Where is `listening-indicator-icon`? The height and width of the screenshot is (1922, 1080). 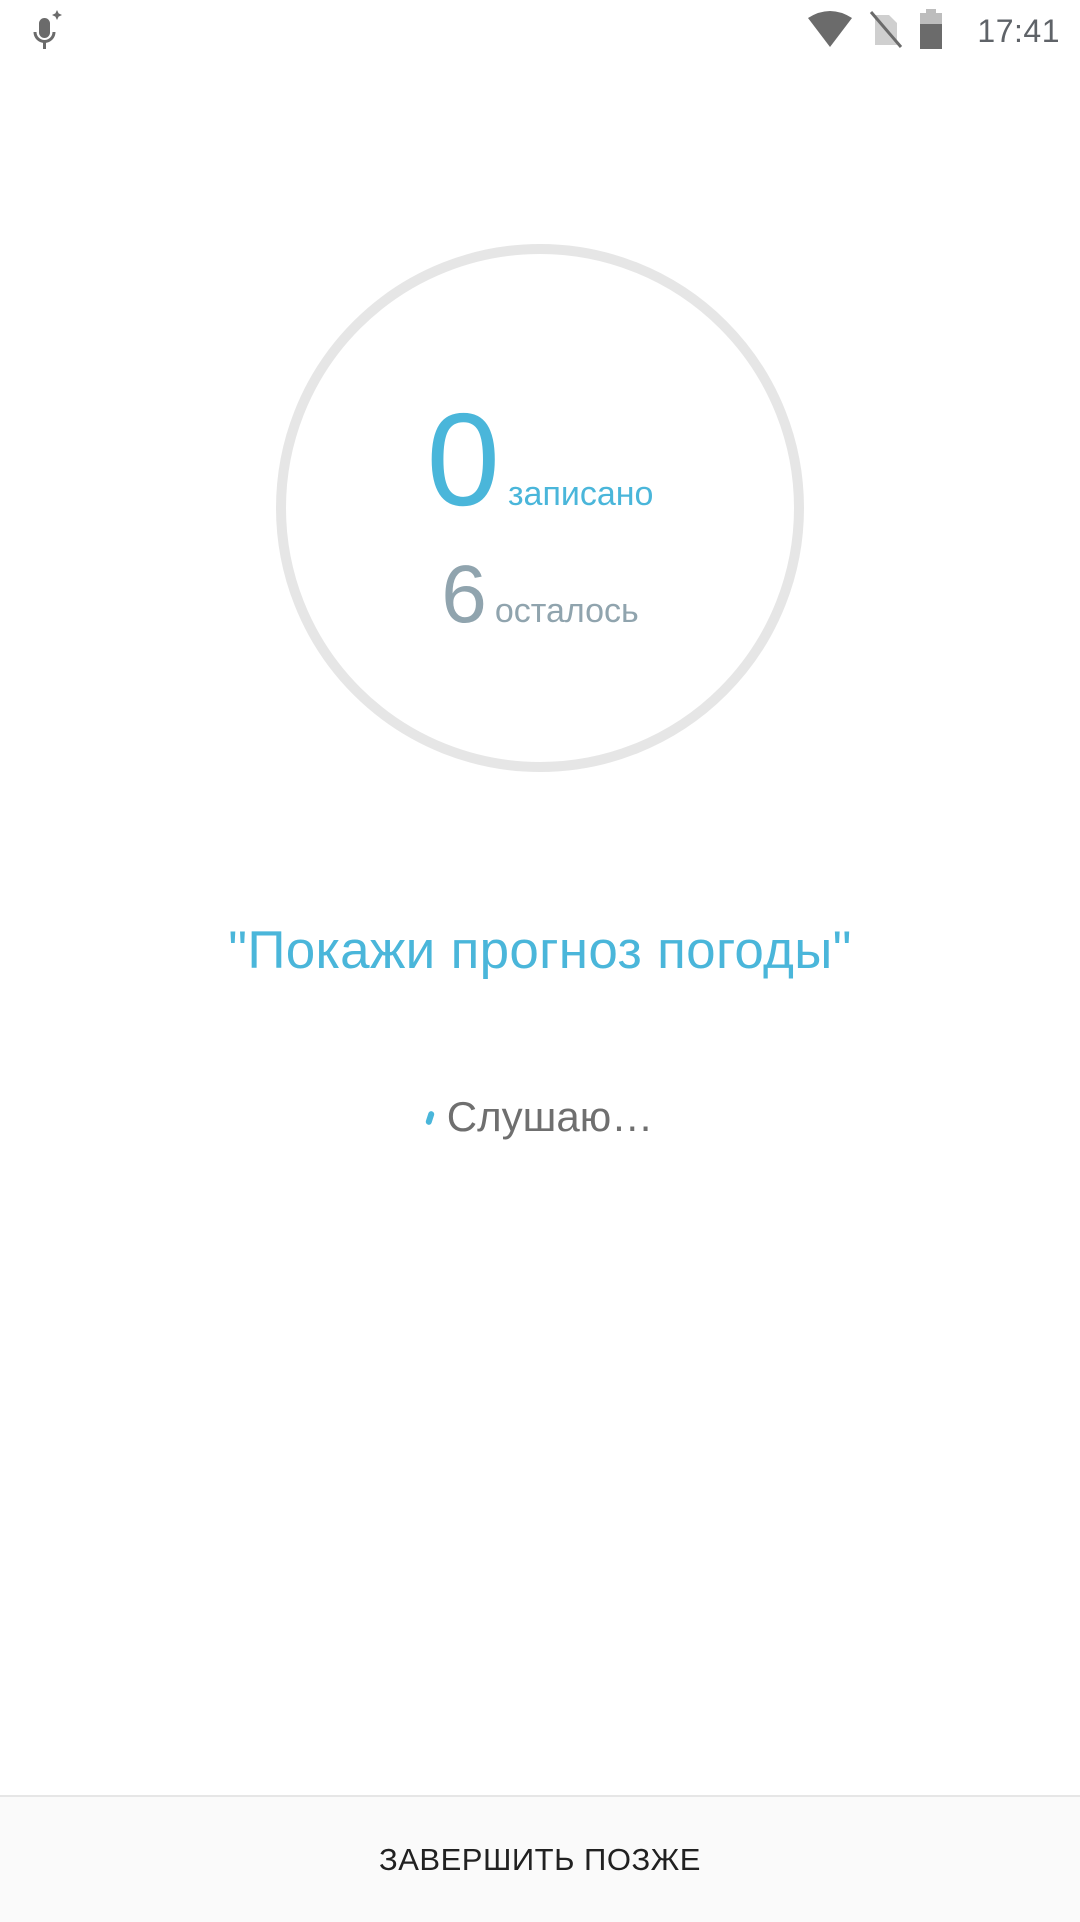
listening-indicator-icon is located at coordinates (429, 1118).